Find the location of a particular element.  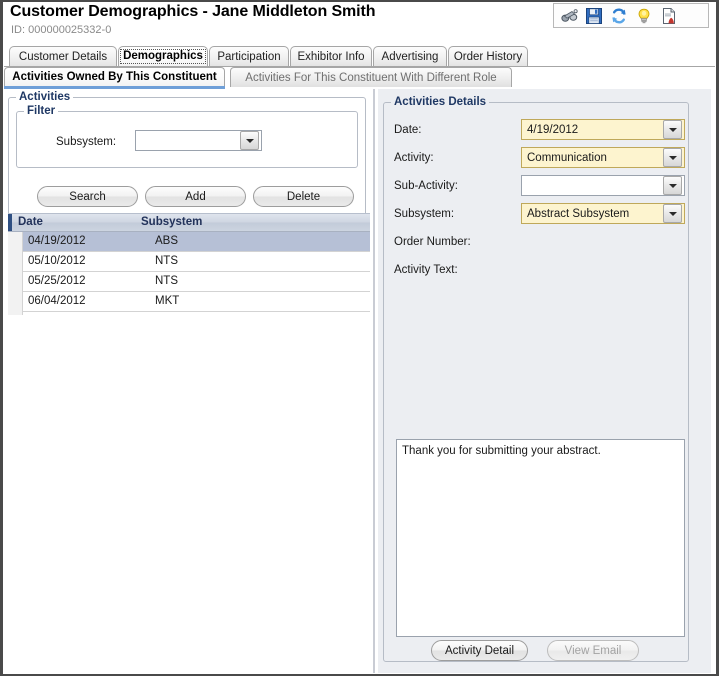

activity-text-label: Activity Text: is located at coordinates (426, 270).